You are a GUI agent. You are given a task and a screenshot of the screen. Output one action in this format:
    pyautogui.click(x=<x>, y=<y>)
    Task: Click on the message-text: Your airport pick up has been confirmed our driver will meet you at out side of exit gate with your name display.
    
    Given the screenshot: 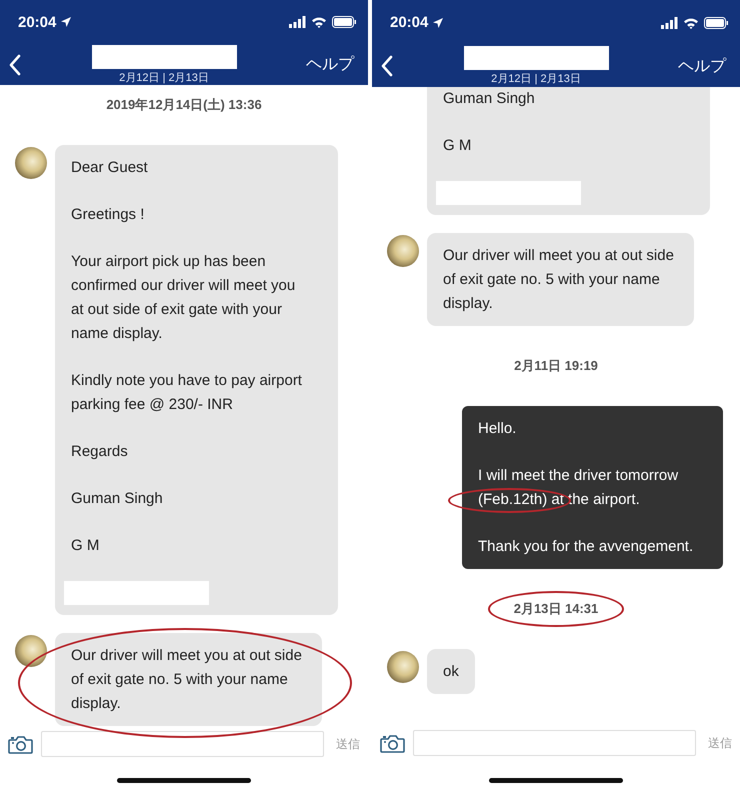 What is the action you would take?
    pyautogui.click(x=183, y=298)
    